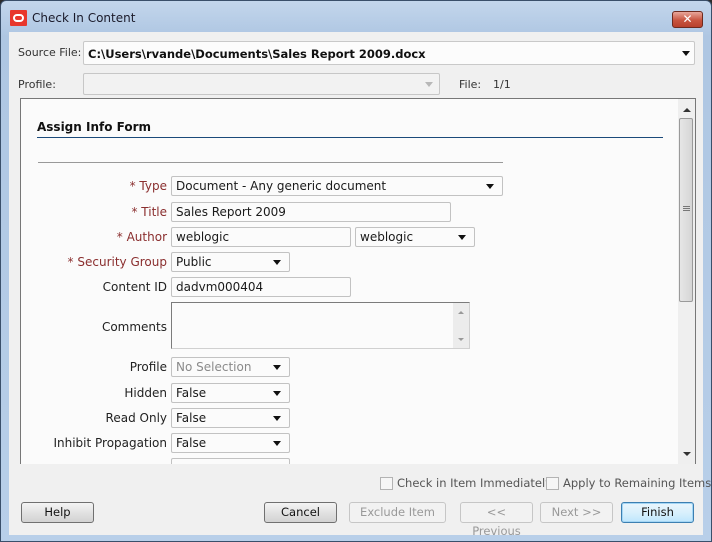  What do you see at coordinates (50, 52) in the screenshot?
I see `source-file-label: Source File:` at bounding box center [50, 52].